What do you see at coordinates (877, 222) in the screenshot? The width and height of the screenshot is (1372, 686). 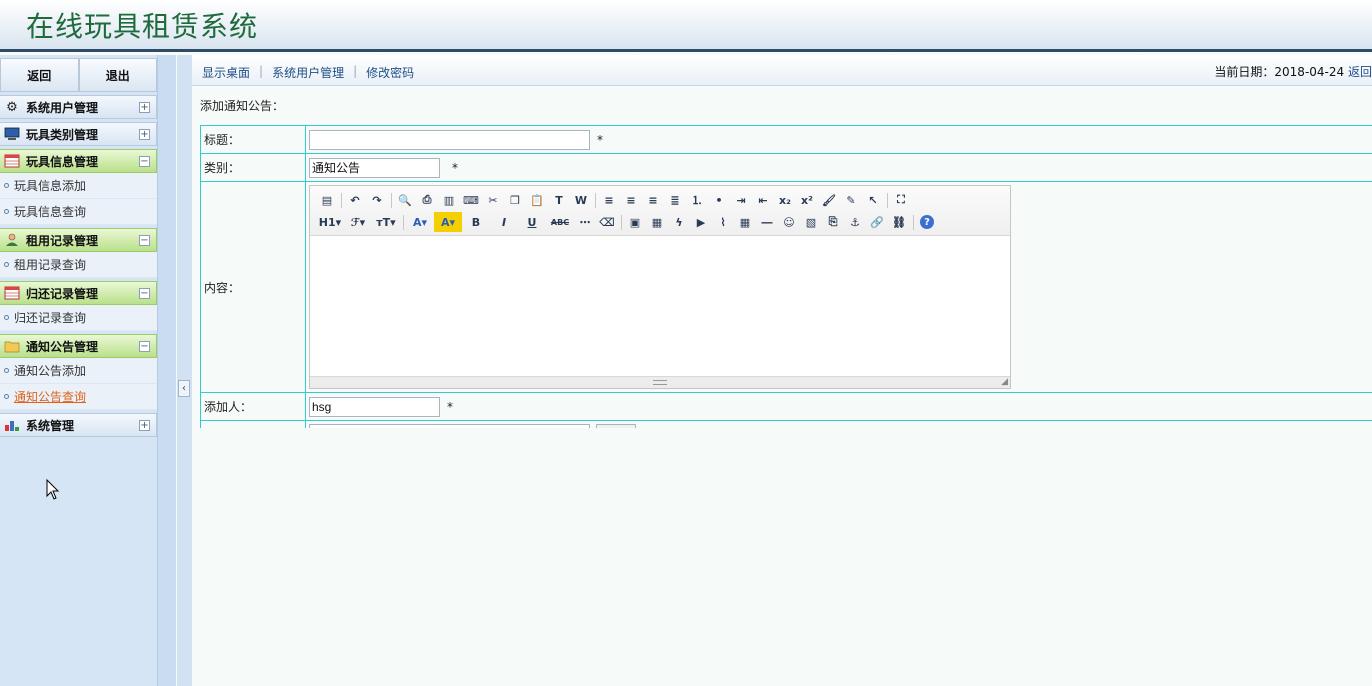 I see `link-icon: 🔗` at bounding box center [877, 222].